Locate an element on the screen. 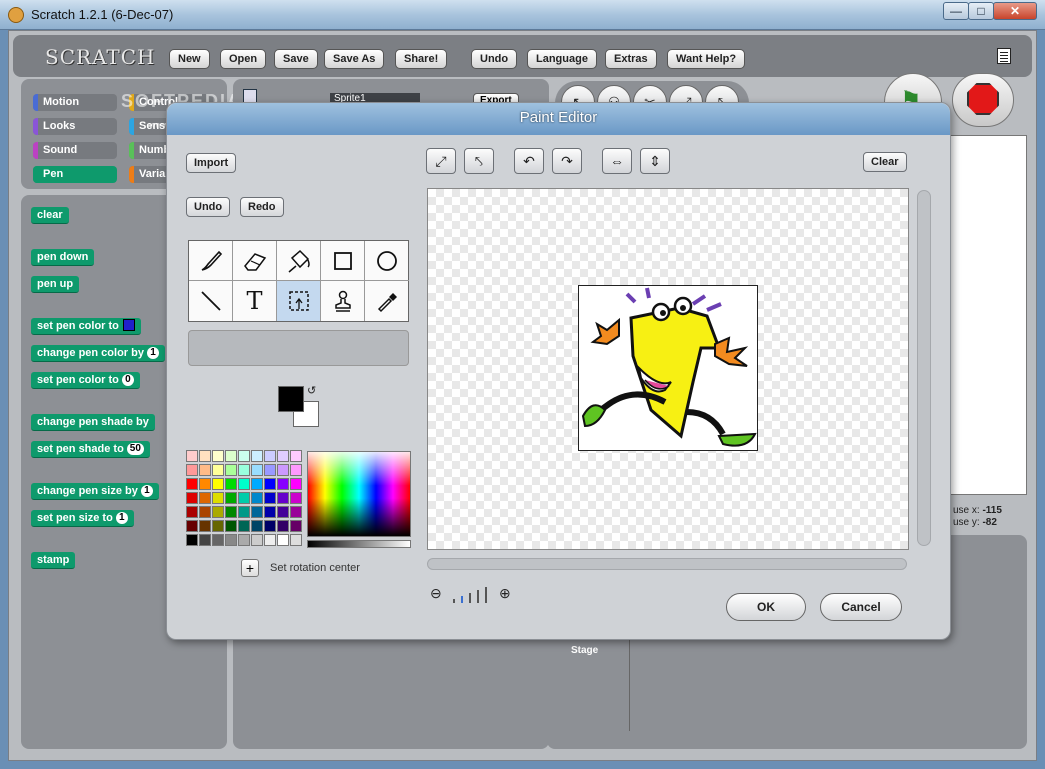 The image size is (1045, 769). undo-paint-button: Undo is located at coordinates (208, 207).